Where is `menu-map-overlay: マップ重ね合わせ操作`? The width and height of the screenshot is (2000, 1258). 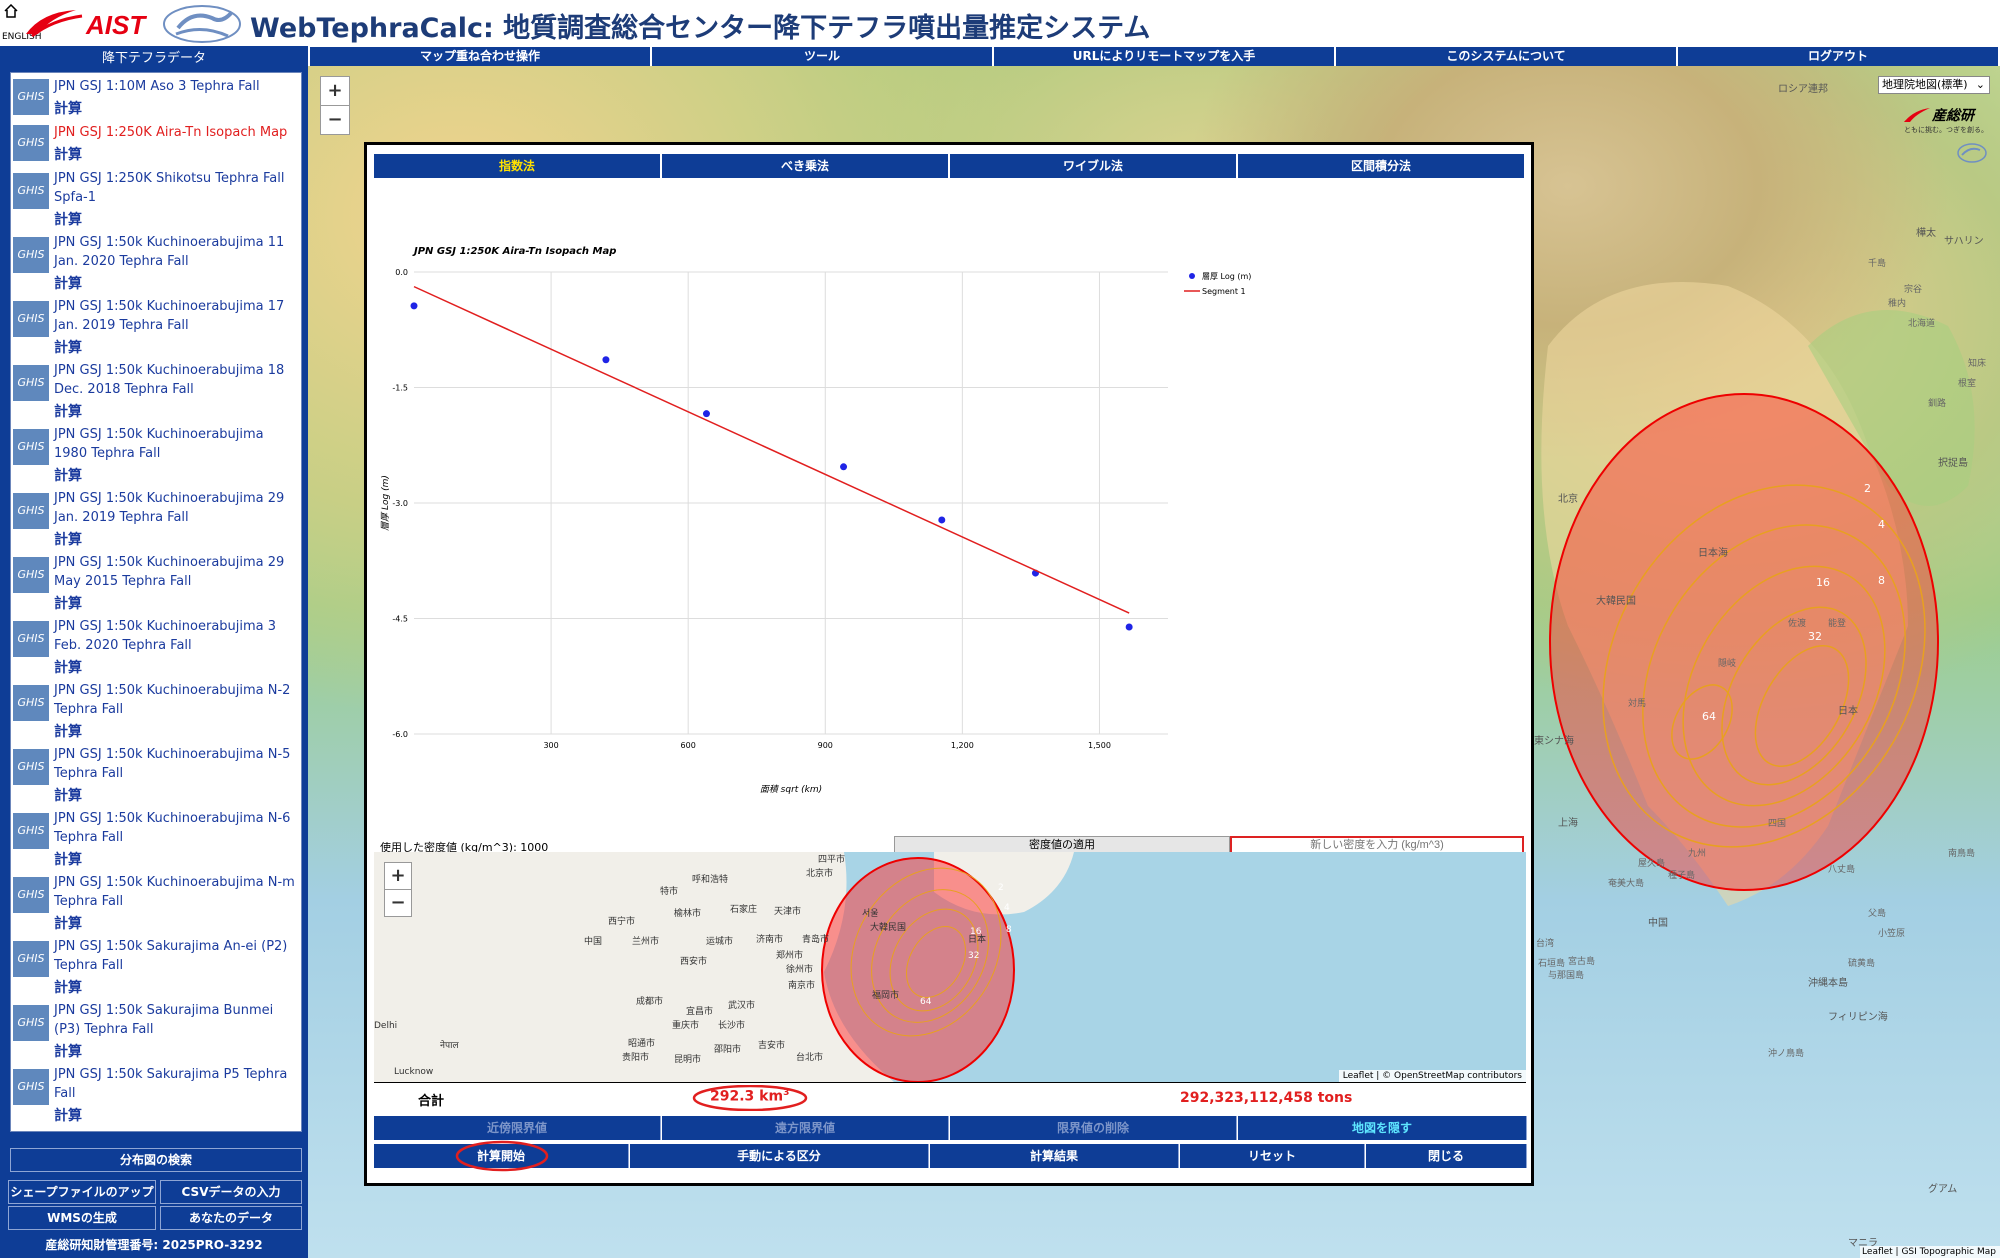 menu-map-overlay: マップ重ね合わせ操作 is located at coordinates (480, 56).